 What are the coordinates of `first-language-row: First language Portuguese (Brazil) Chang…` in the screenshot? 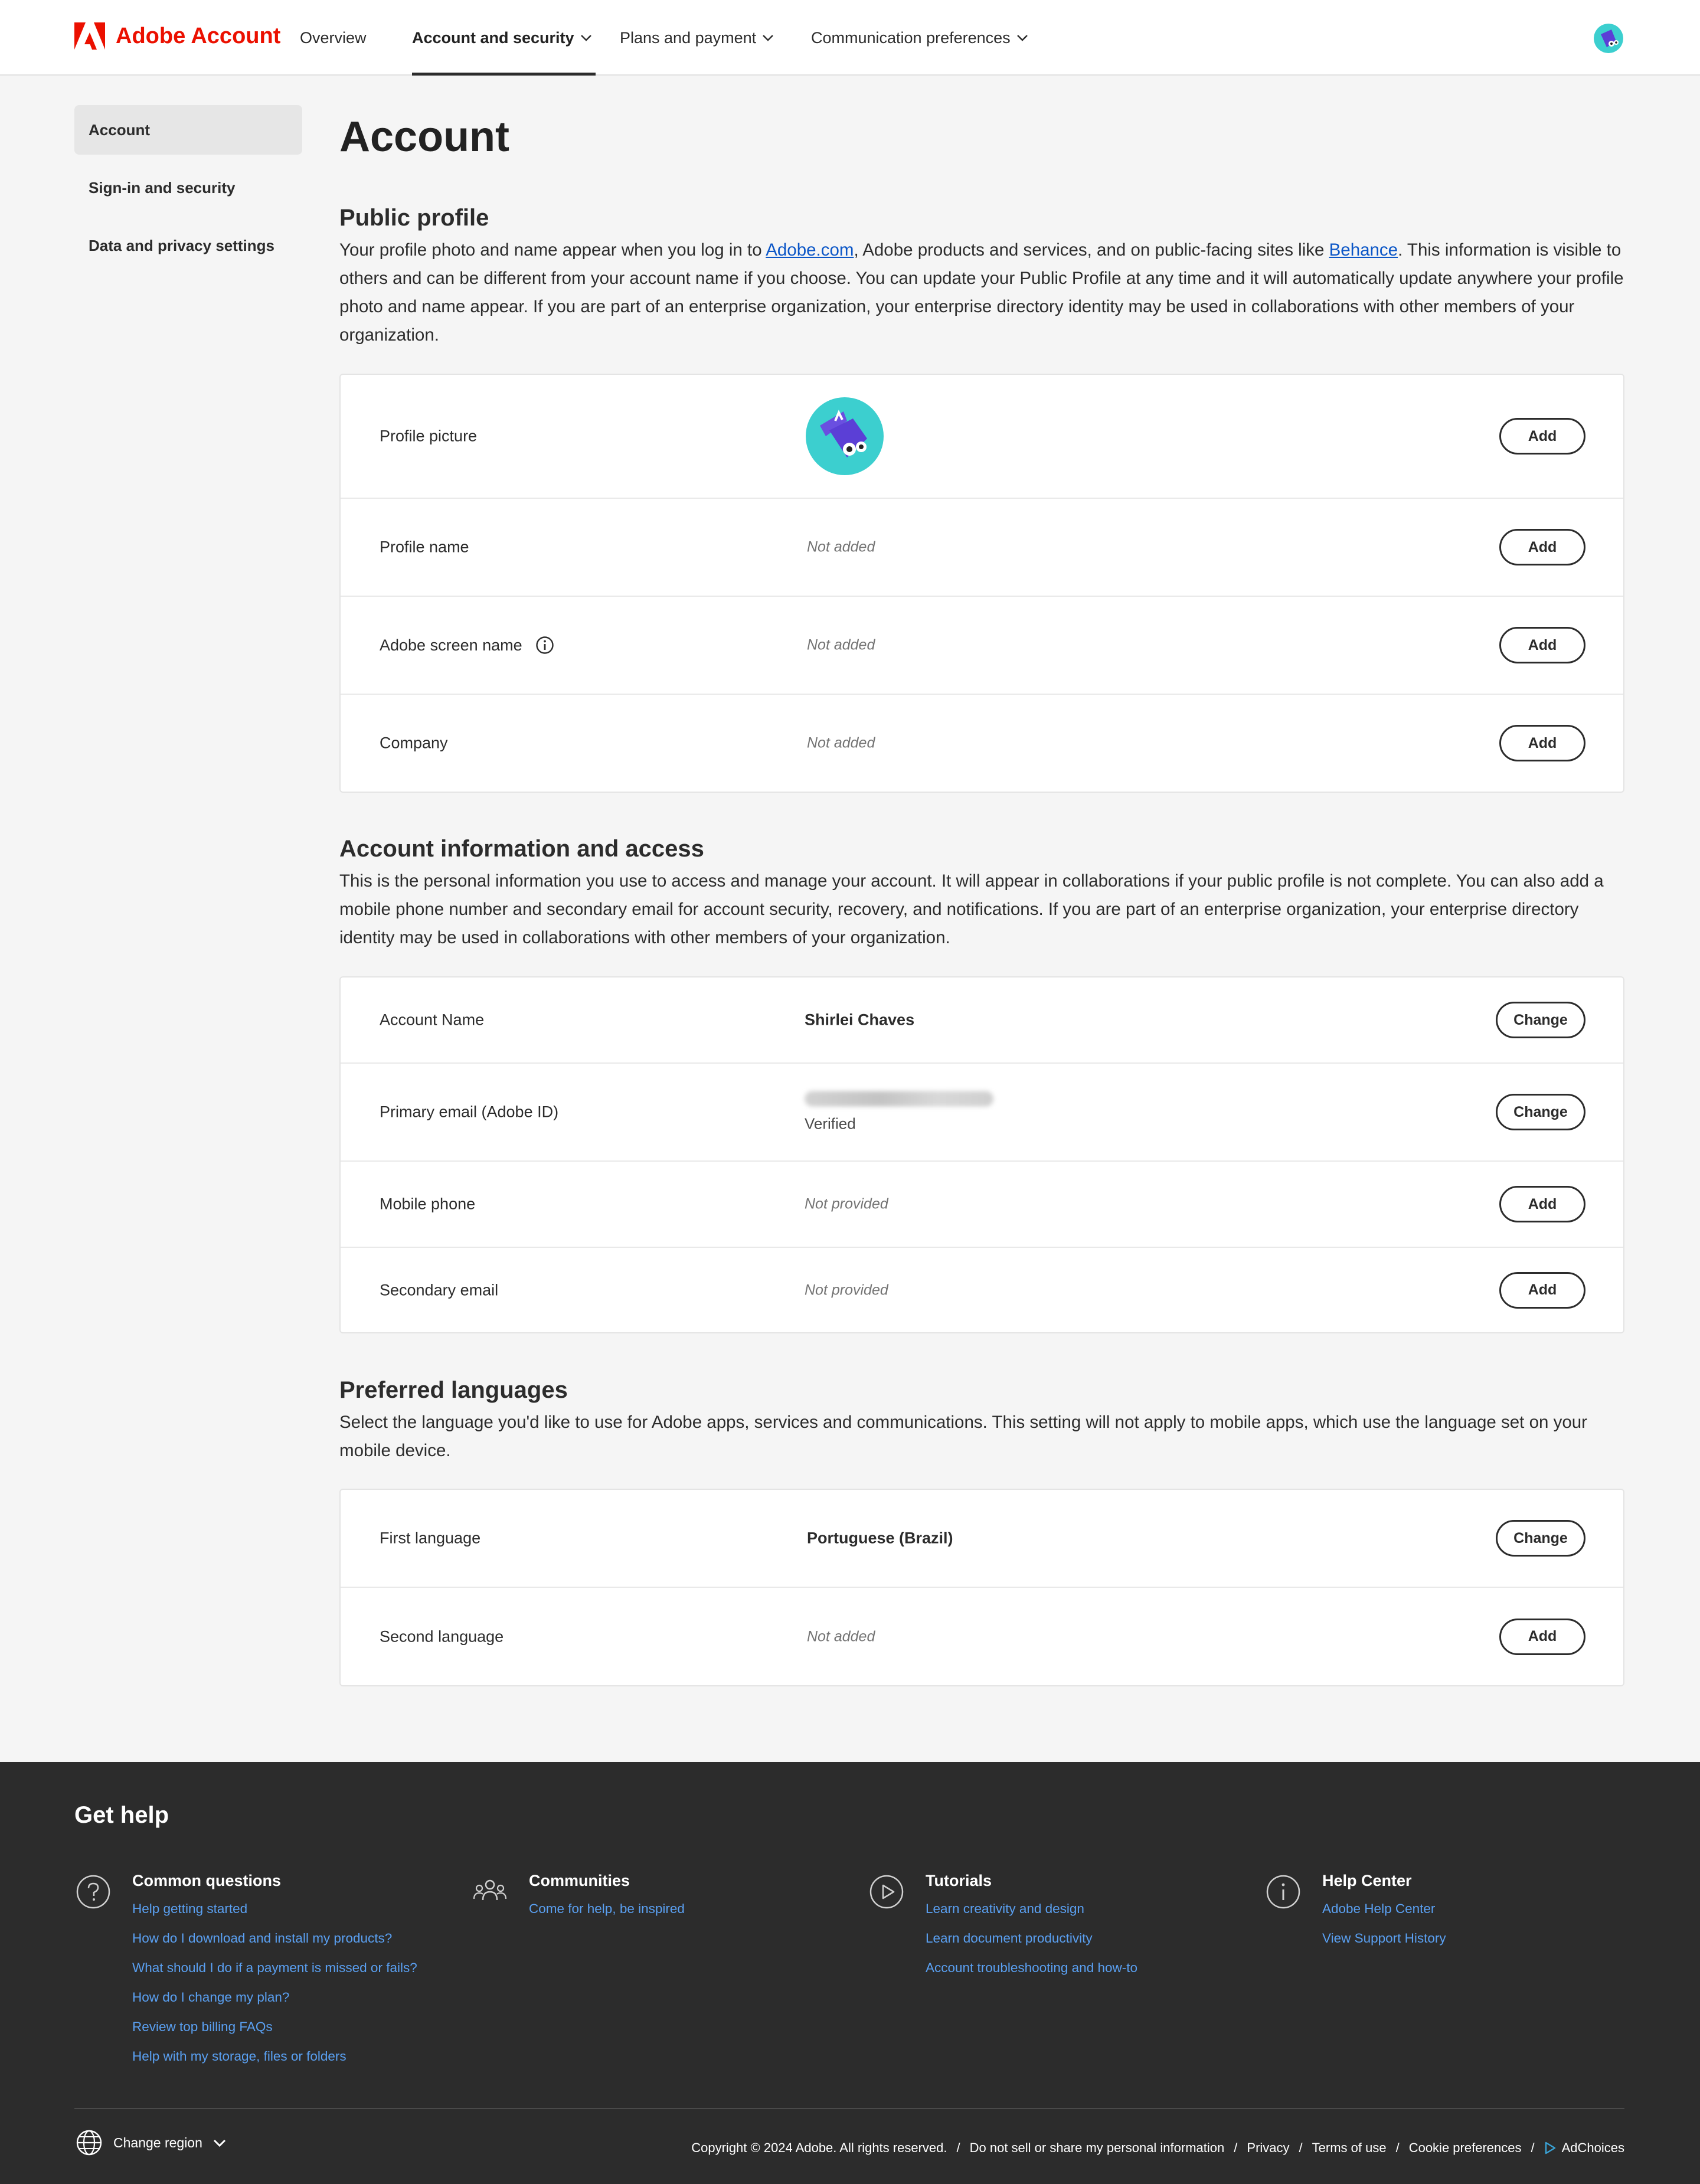 It's located at (982, 1539).